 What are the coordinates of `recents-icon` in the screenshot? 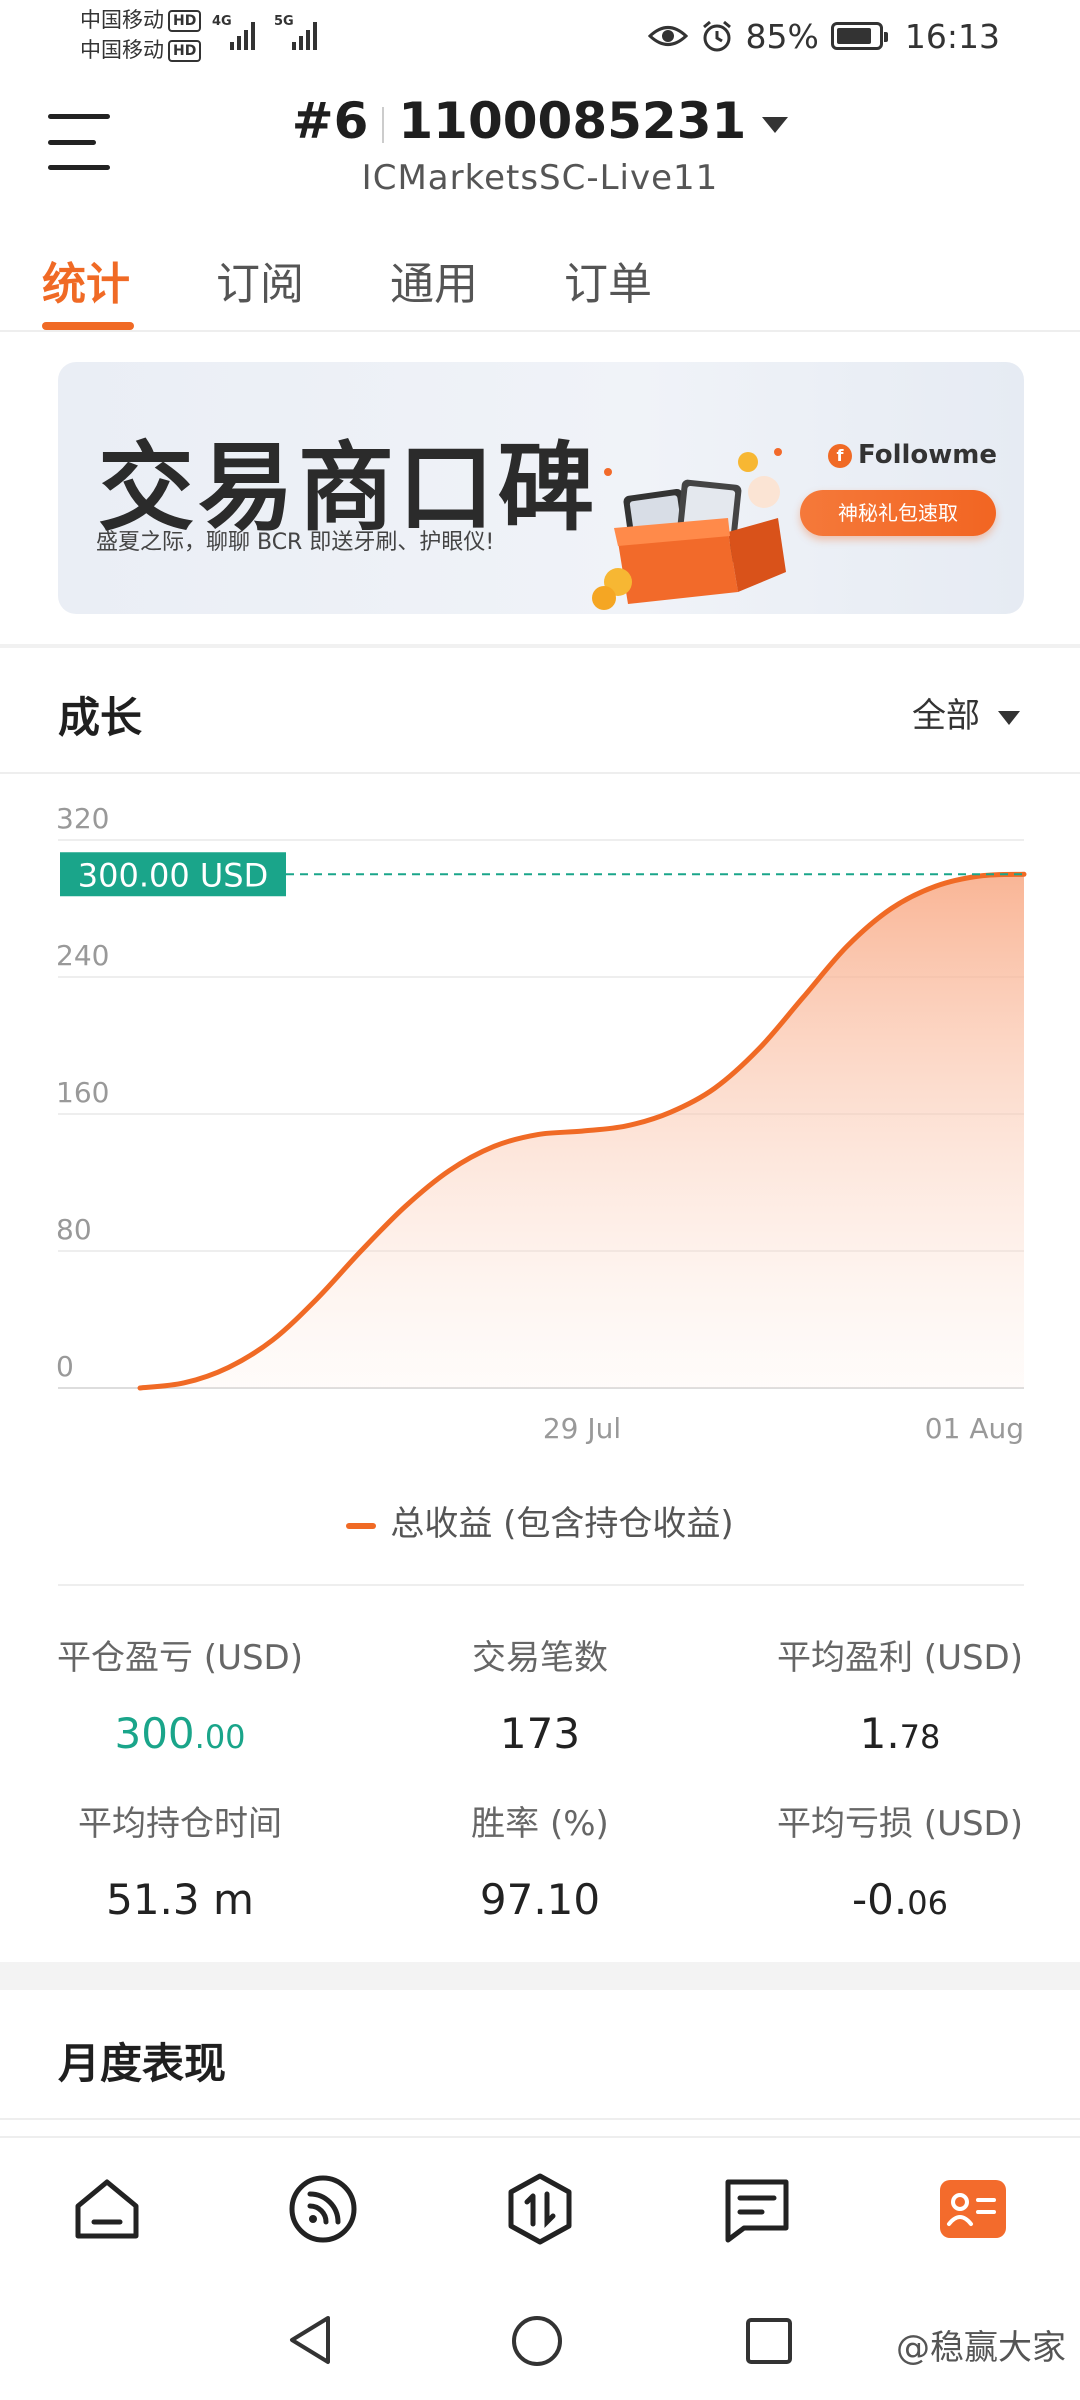 It's located at (769, 2341).